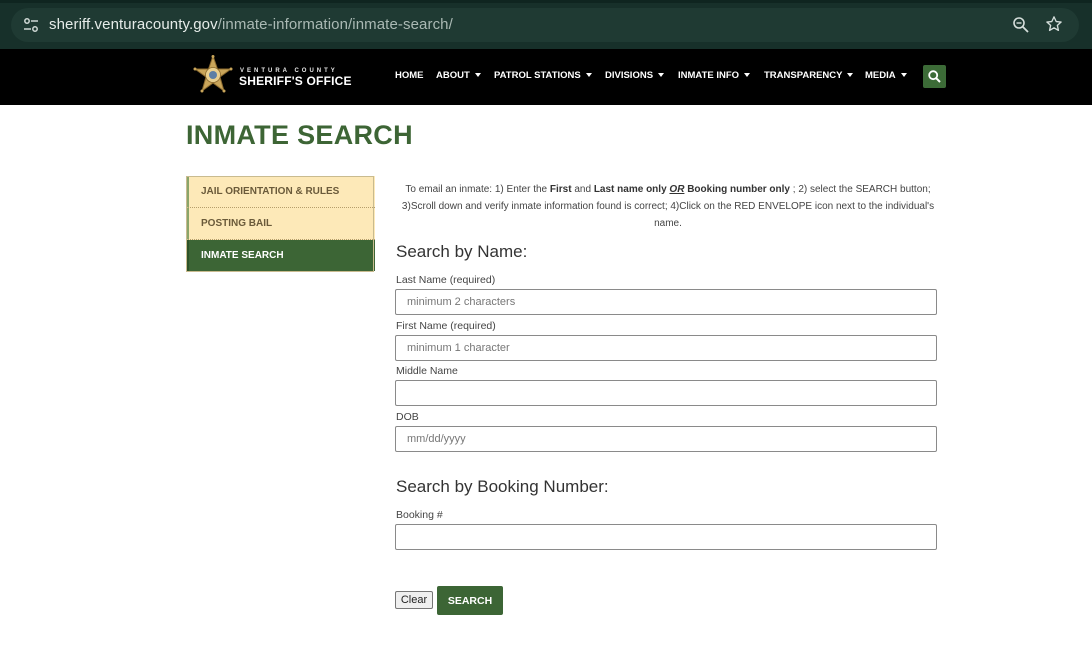  What do you see at coordinates (446, 326) in the screenshot?
I see `first-name-label: First Name (required)` at bounding box center [446, 326].